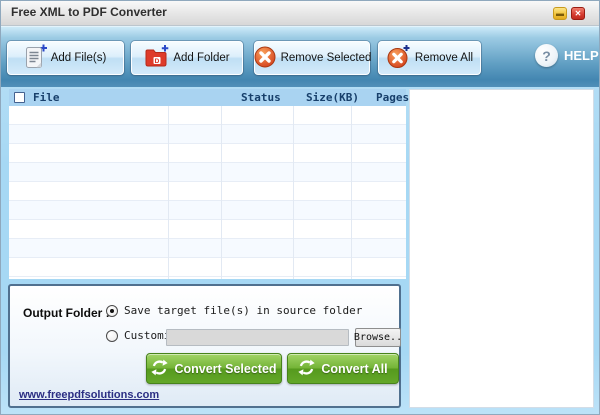 The image size is (600, 415). Describe the element at coordinates (78, 58) in the screenshot. I see `add-files-label: Add File(s)` at that location.